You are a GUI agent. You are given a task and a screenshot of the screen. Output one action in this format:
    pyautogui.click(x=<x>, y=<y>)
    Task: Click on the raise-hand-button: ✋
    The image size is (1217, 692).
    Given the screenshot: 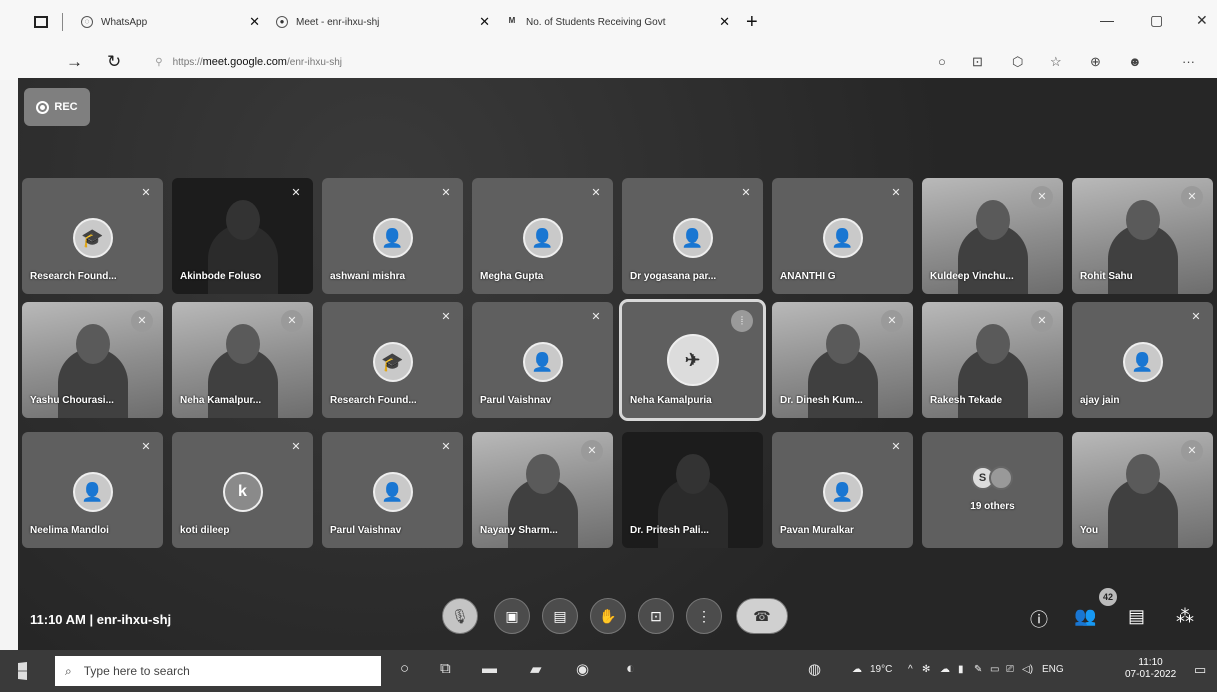 What is the action you would take?
    pyautogui.click(x=608, y=616)
    